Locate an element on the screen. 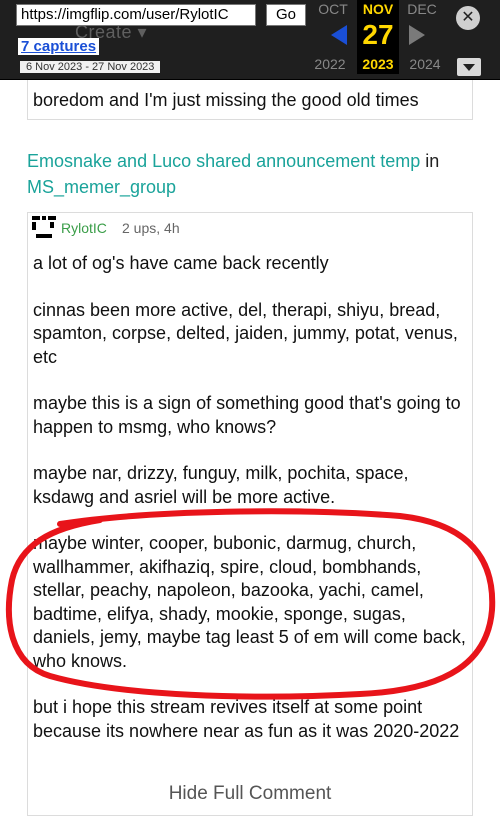  hide-full-comment-button: Hide Full Comment is located at coordinates (250, 794).